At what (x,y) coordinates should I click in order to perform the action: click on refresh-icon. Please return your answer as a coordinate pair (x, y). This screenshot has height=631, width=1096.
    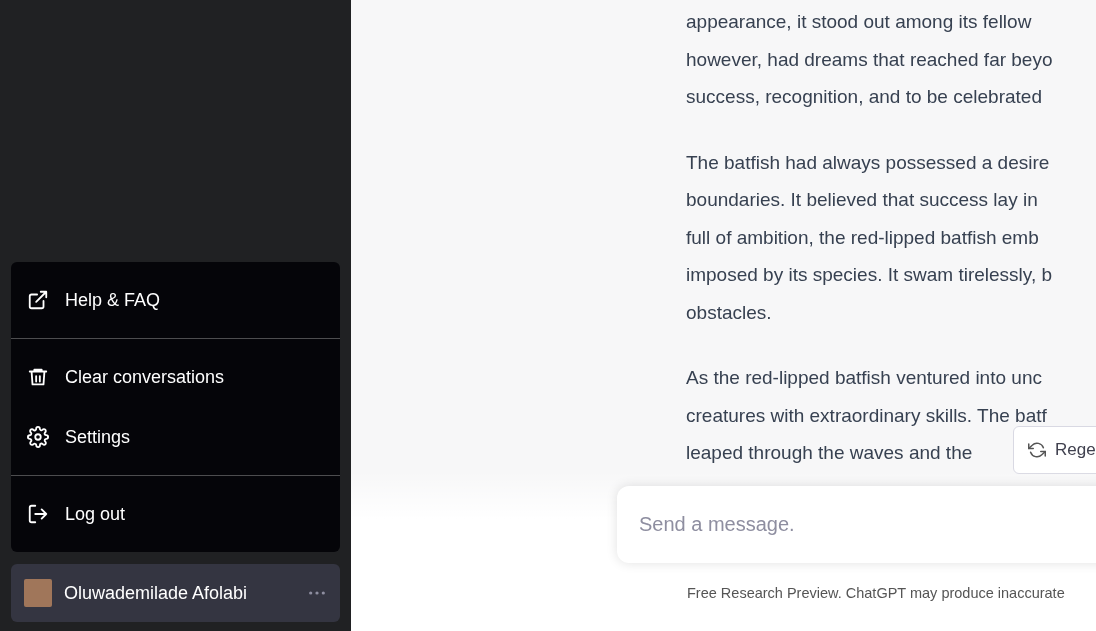
    Looking at the image, I should click on (1037, 450).